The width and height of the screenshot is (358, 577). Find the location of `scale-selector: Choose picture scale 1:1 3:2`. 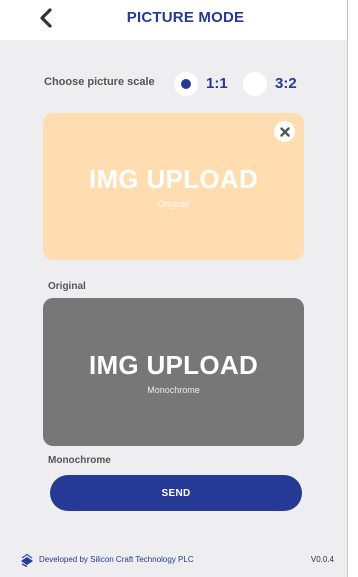

scale-selector: Choose picture scale 1:1 3:2 is located at coordinates (190, 84).